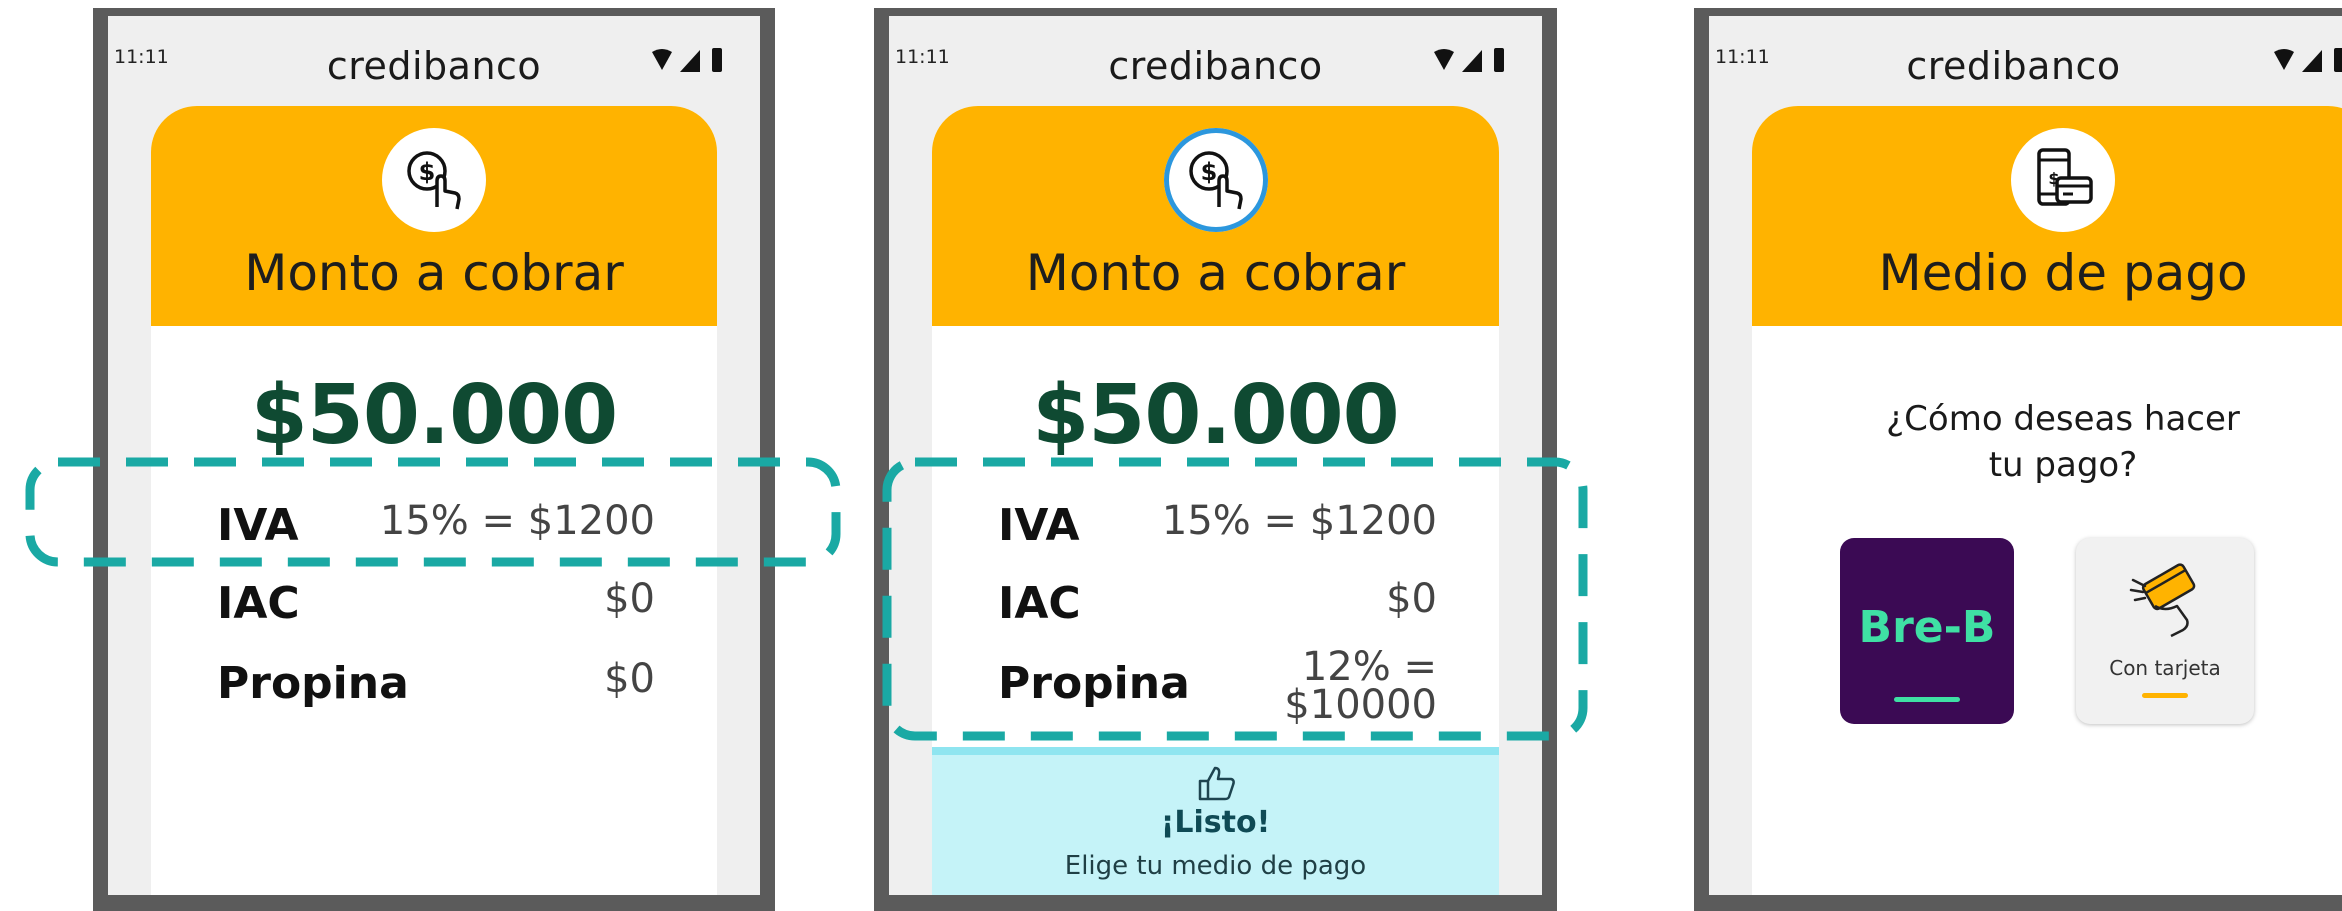 The width and height of the screenshot is (2342, 911). Describe the element at coordinates (1215, 866) in the screenshot. I see `ready-subtitle: Elige tu medio de pago` at that location.